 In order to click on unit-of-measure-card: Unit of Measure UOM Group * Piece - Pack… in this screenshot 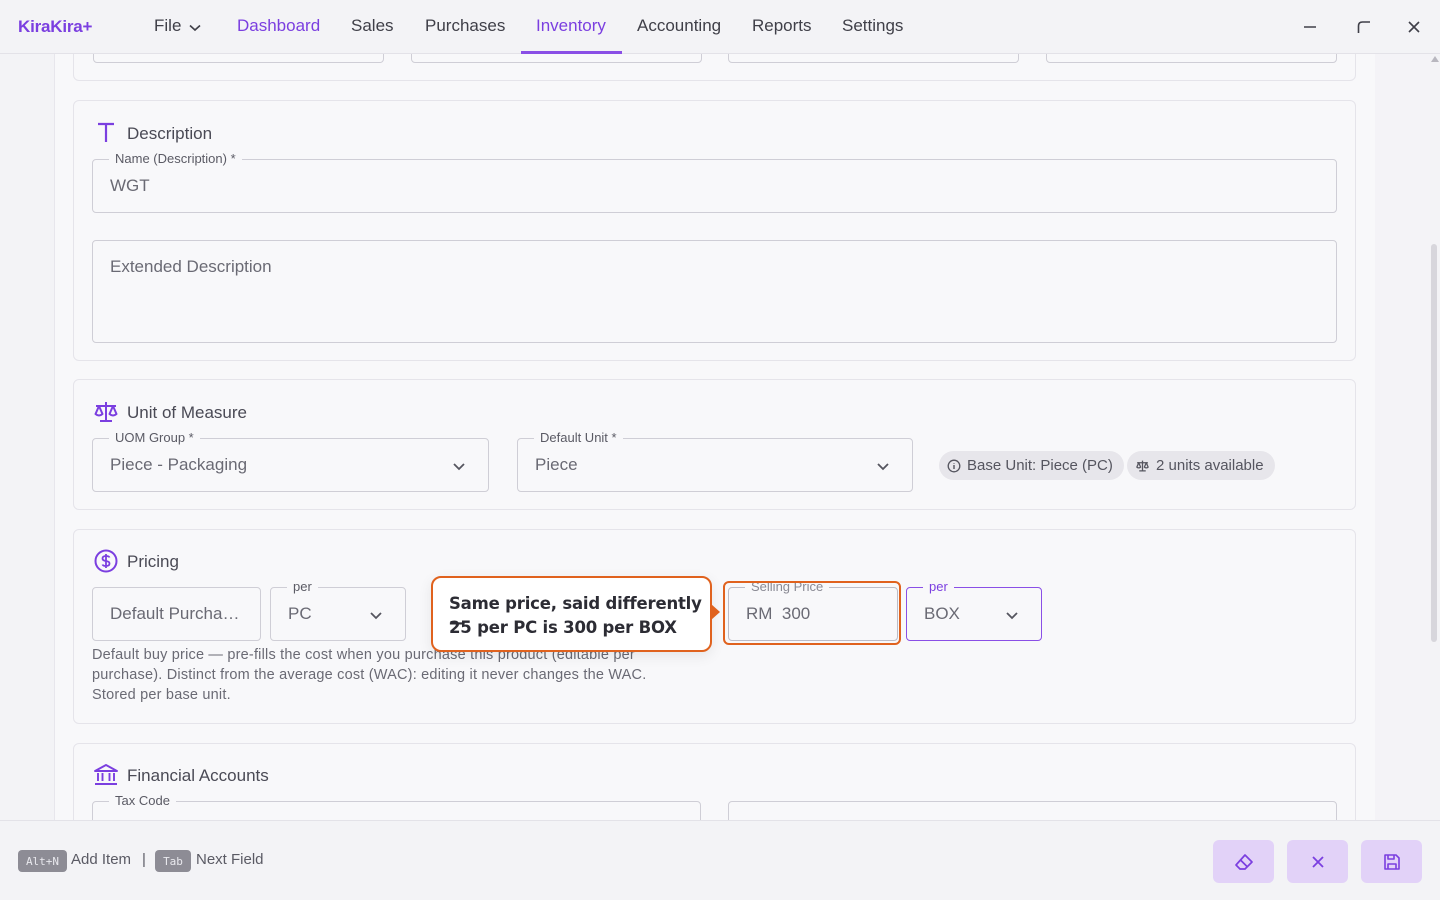, I will do `click(714, 444)`.